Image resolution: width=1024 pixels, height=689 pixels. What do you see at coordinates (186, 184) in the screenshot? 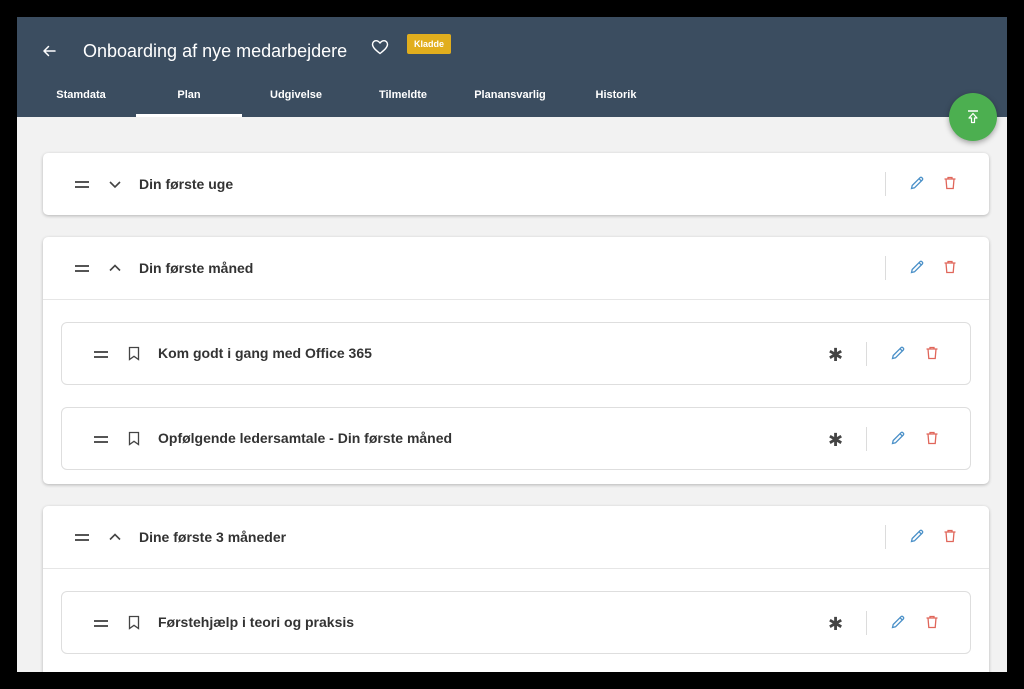
I see `section-title: Din første uge` at bounding box center [186, 184].